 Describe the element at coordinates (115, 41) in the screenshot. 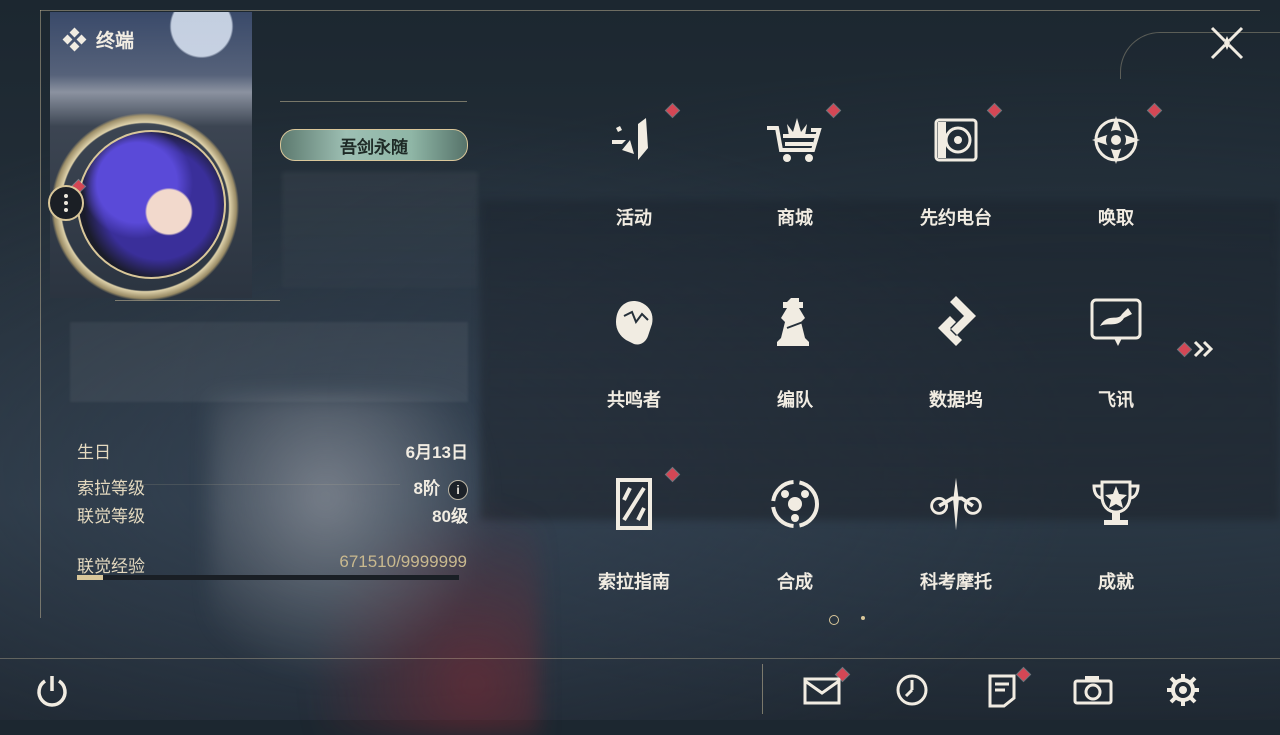

I see `page-title: 终端` at that location.